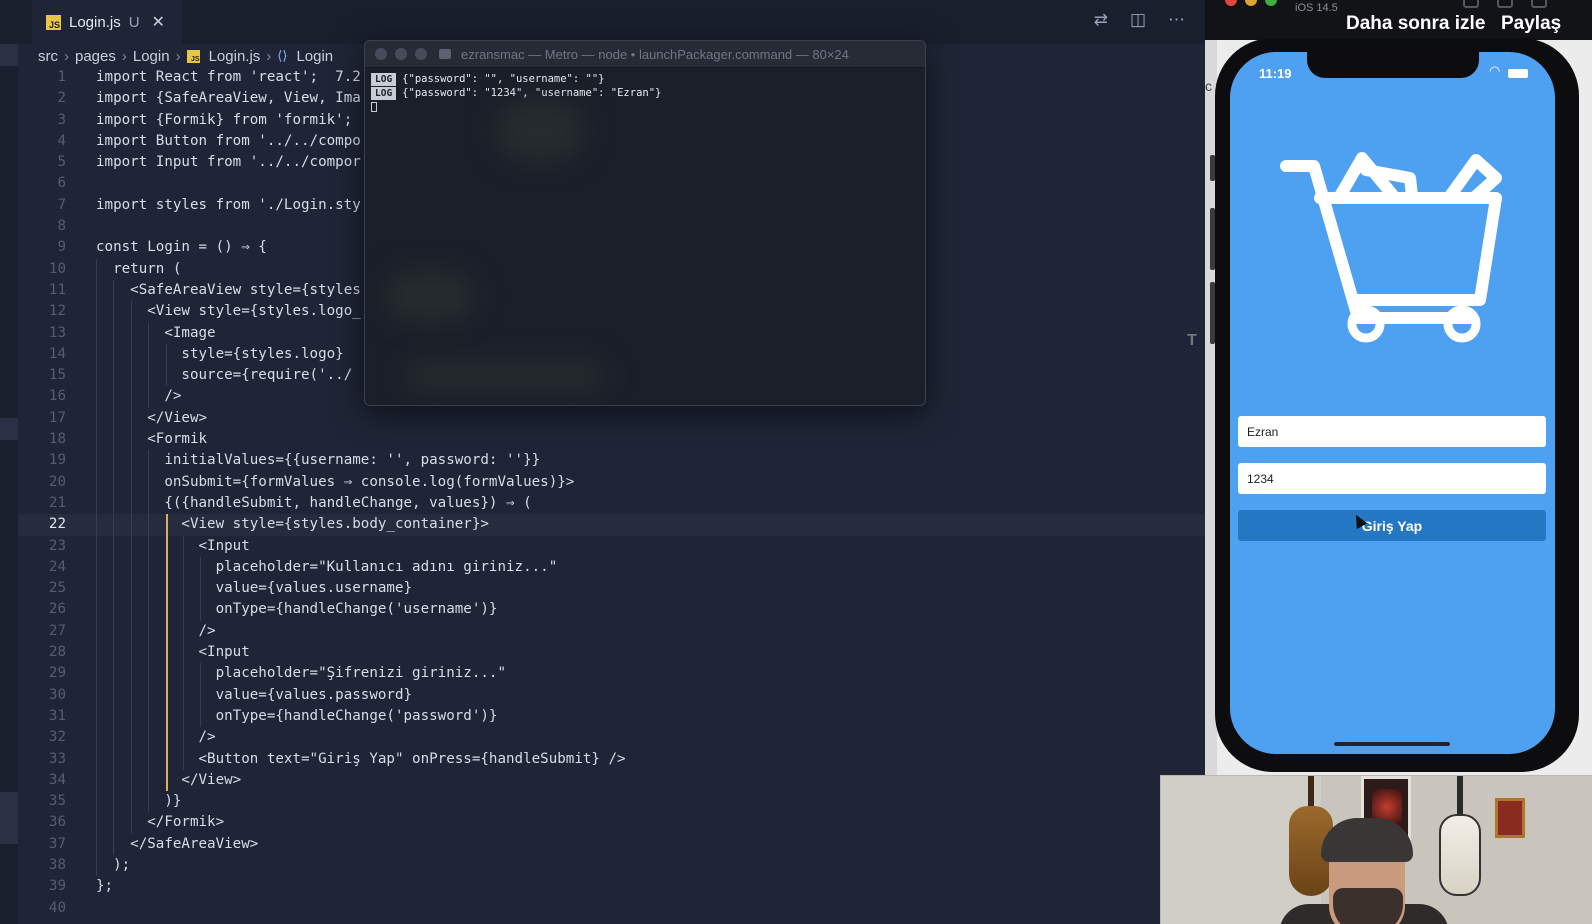 The height and width of the screenshot is (924, 1592). What do you see at coordinates (228, 162) in the screenshot?
I see `code-text: import Input from '../../compor` at bounding box center [228, 162].